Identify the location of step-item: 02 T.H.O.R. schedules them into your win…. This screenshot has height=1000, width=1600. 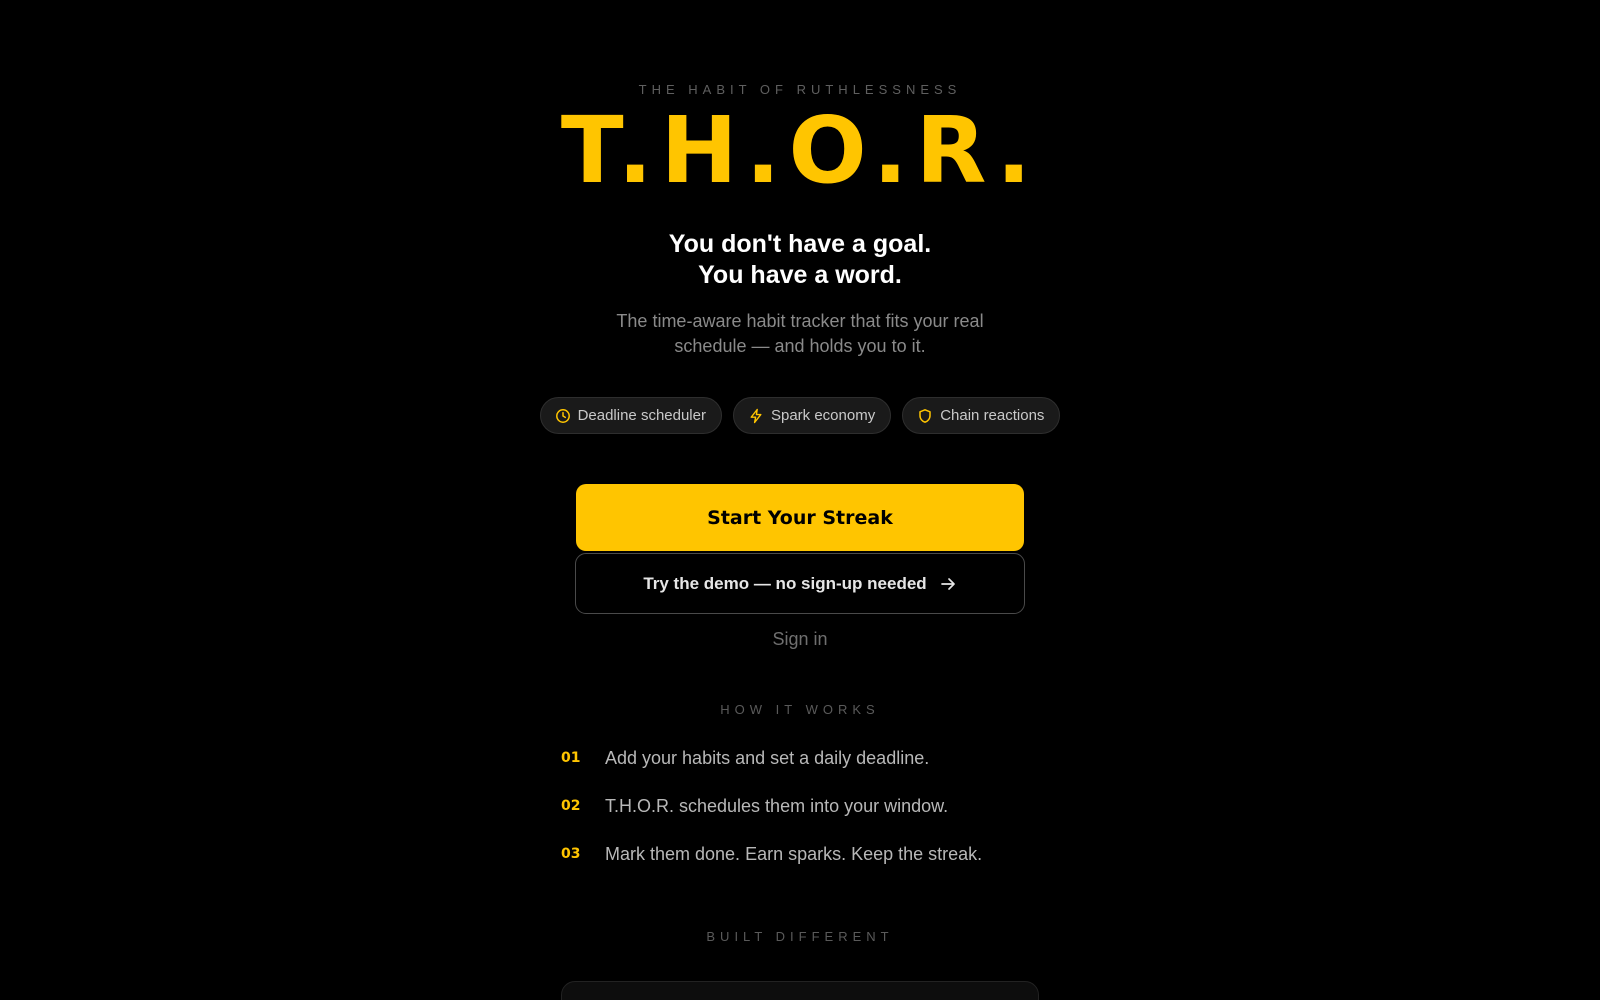
(800, 806).